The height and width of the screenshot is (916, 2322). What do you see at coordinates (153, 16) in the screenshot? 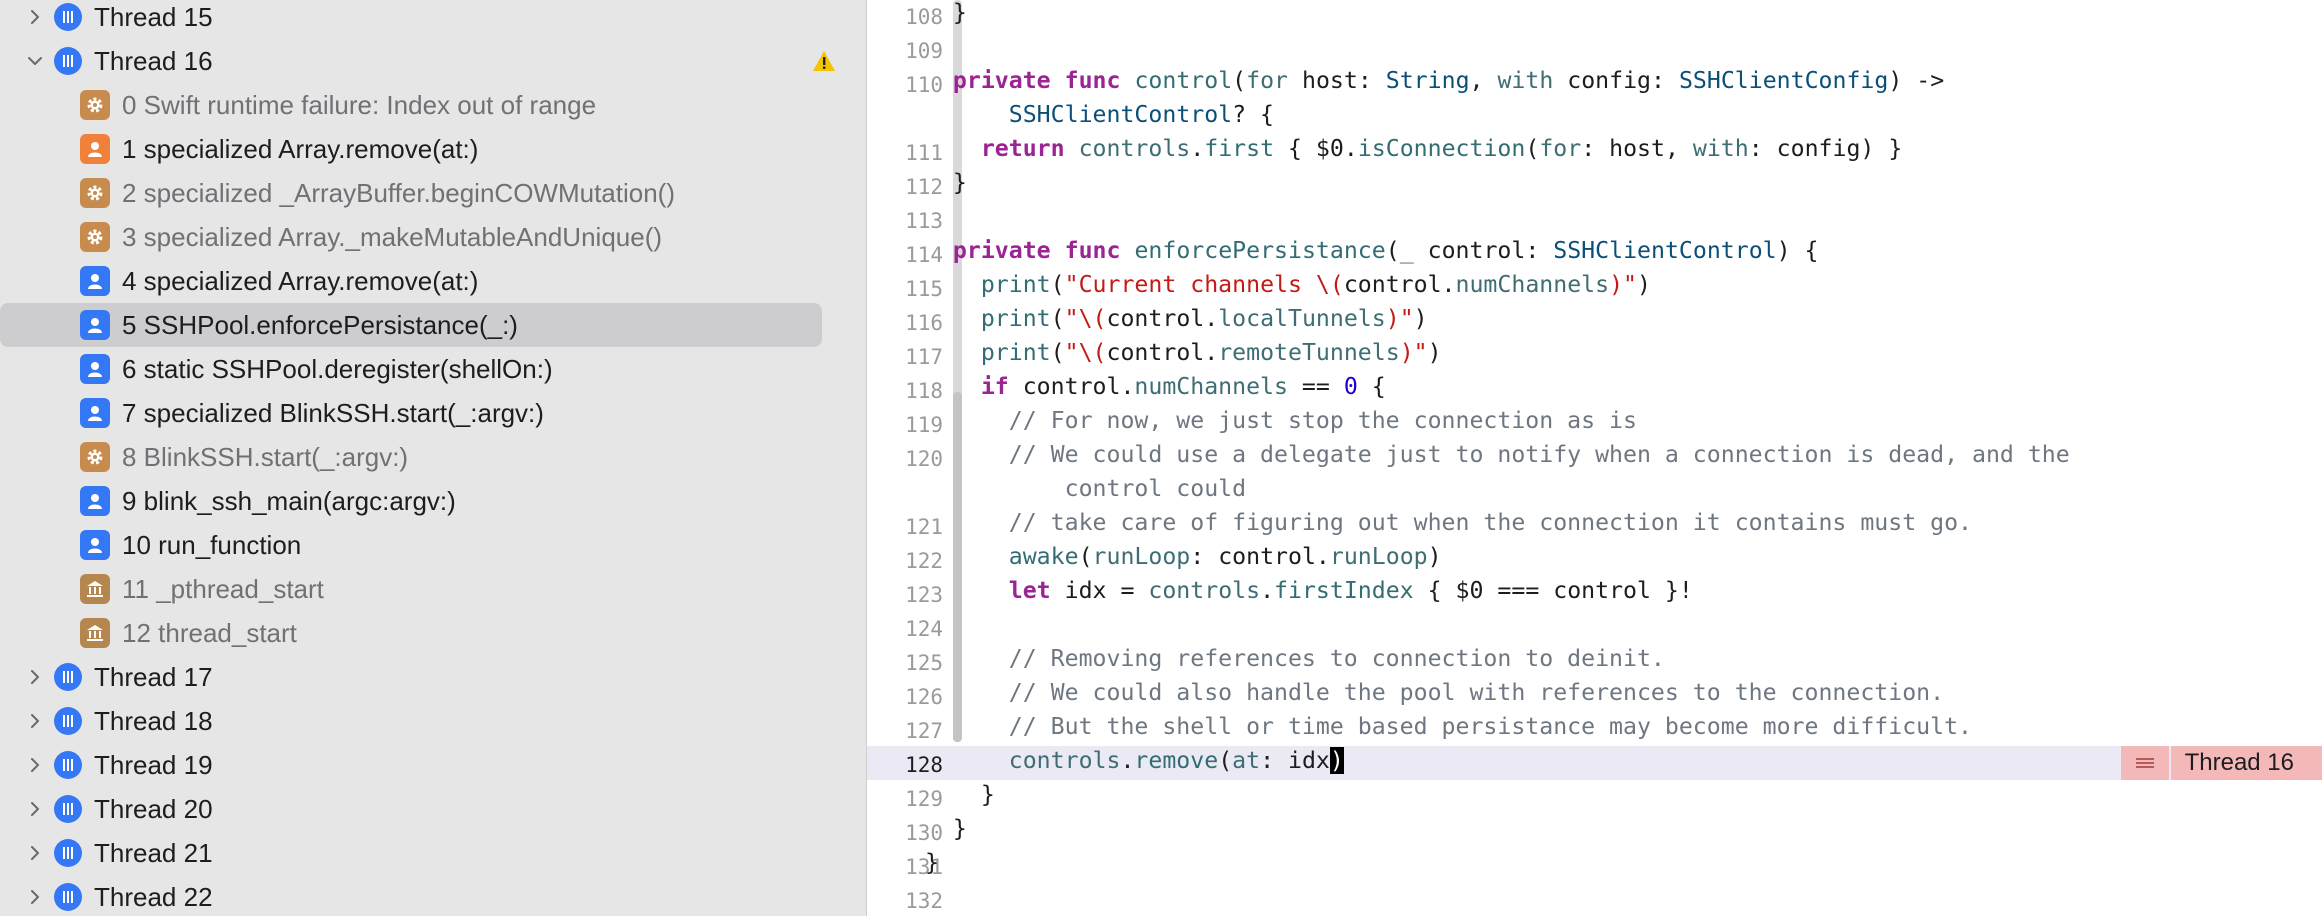
I see `thread-label: Thread 15` at bounding box center [153, 16].